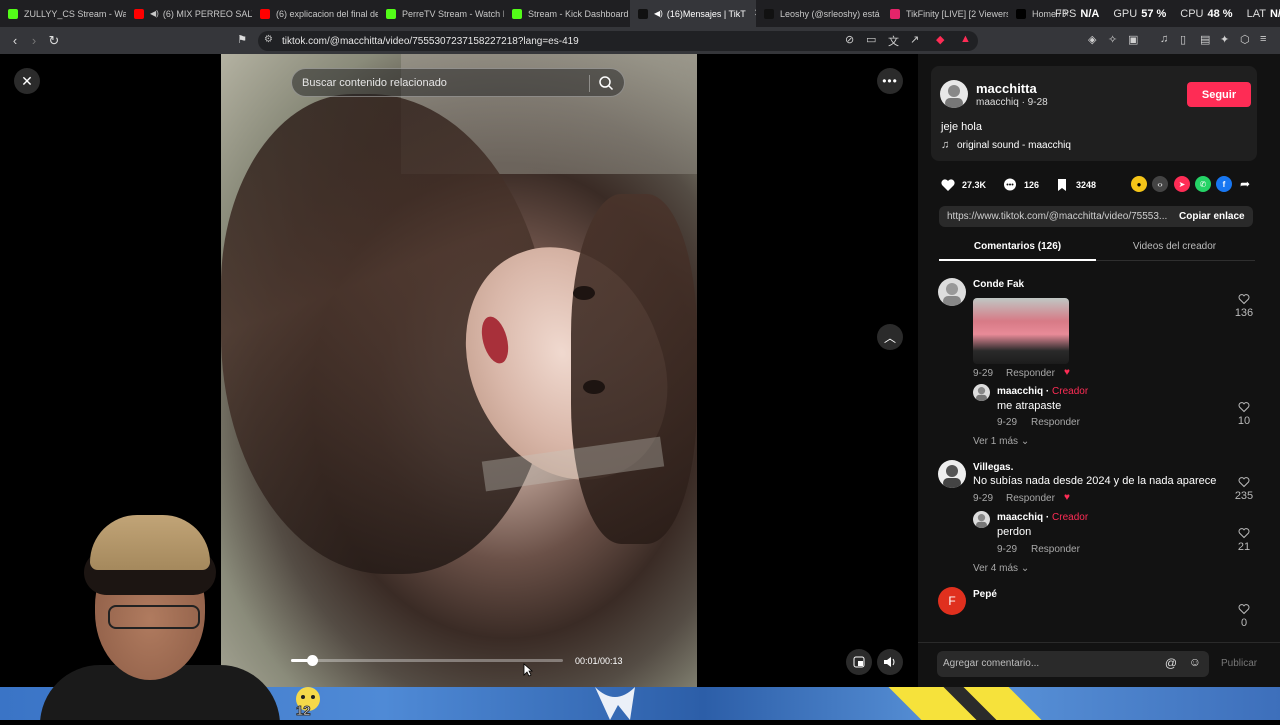 Image resolution: width=1280 pixels, height=725 pixels. What do you see at coordinates (1195, 662) in the screenshot?
I see `emoji-icon: ☺` at bounding box center [1195, 662].